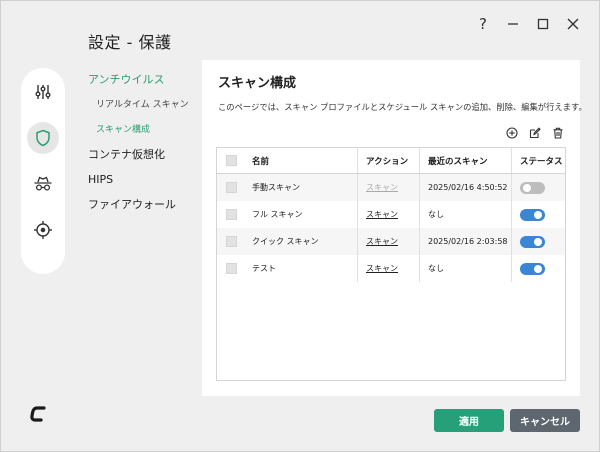  Describe the element at coordinates (138, 83) in the screenshot. I see `nav-item-antivirus: アンチウイルス` at that location.